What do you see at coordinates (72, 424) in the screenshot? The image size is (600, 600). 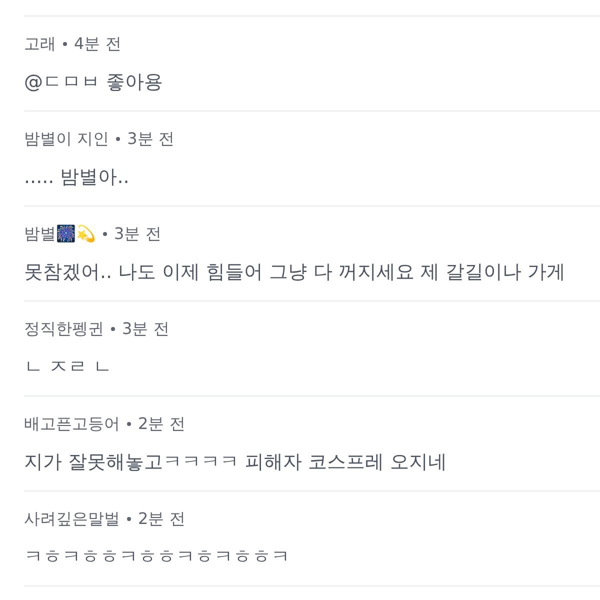 I see `comment-author: 배고픈고등어` at bounding box center [72, 424].